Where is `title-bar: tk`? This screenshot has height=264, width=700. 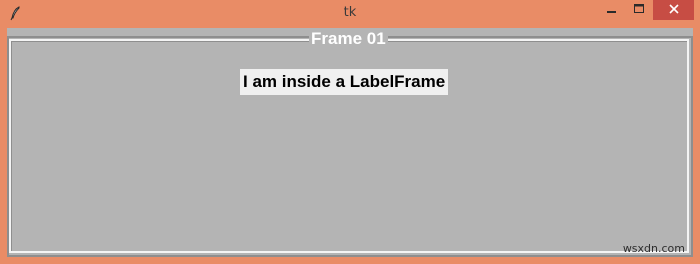
title-bar: tk is located at coordinates (350, 14).